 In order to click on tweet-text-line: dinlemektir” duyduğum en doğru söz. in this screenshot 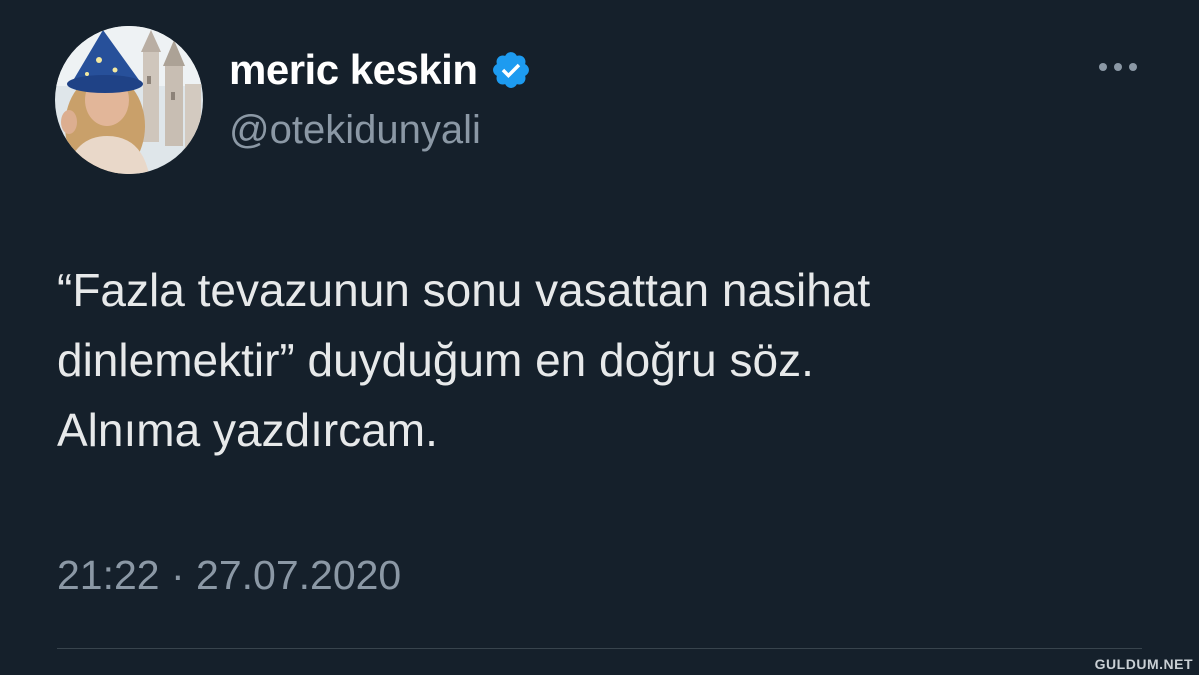, I will do `click(435, 360)`.